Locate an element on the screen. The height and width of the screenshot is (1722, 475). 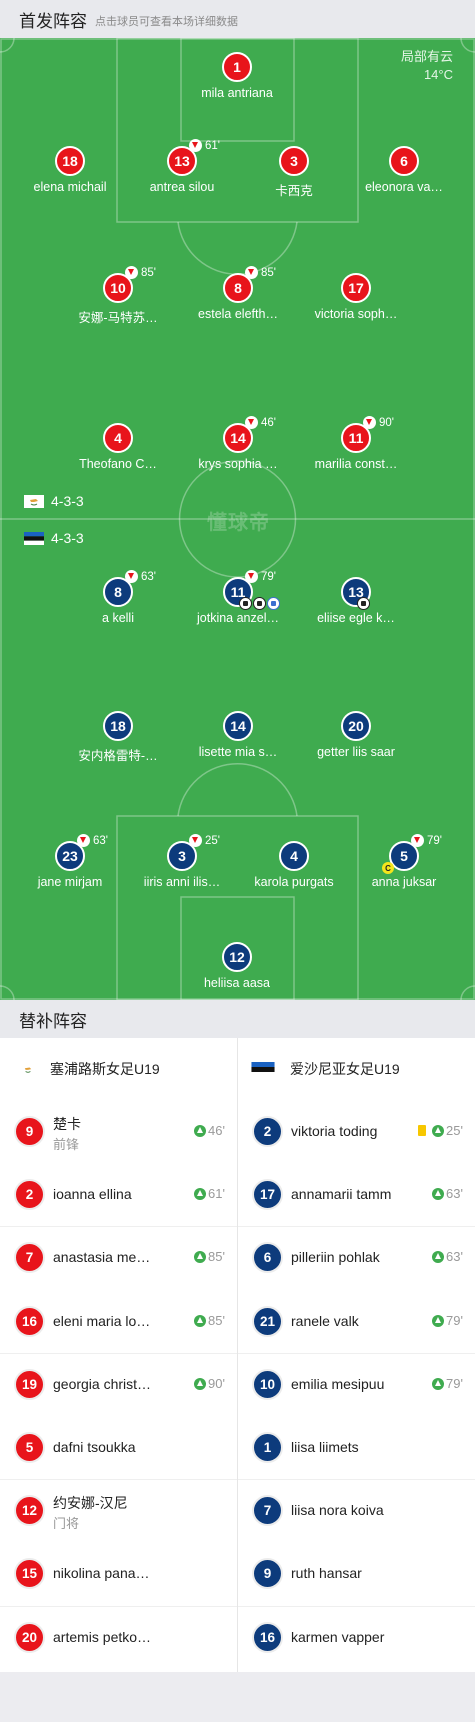
bench-player-row: 5 dafni tsoukka is located at coordinates (118, 1447).